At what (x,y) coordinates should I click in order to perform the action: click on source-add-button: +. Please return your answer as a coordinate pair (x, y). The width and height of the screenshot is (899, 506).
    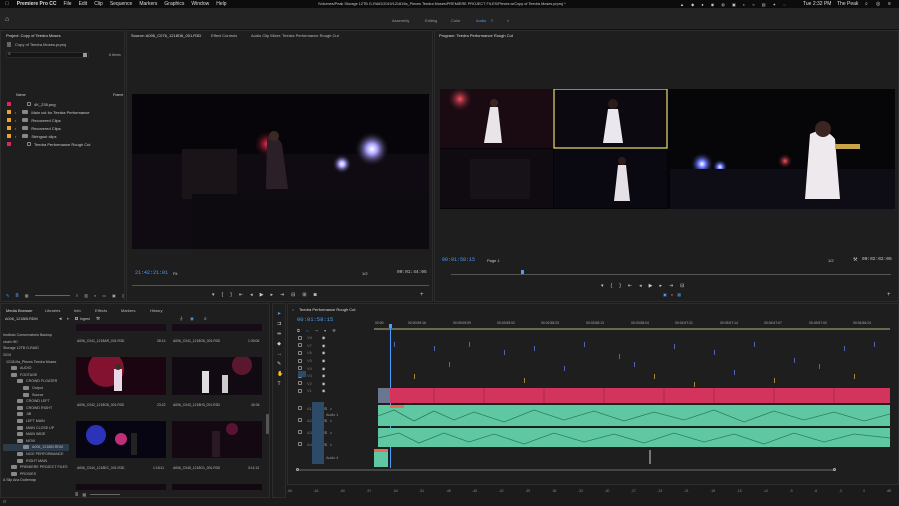
    Looking at the image, I should click on (422, 295).